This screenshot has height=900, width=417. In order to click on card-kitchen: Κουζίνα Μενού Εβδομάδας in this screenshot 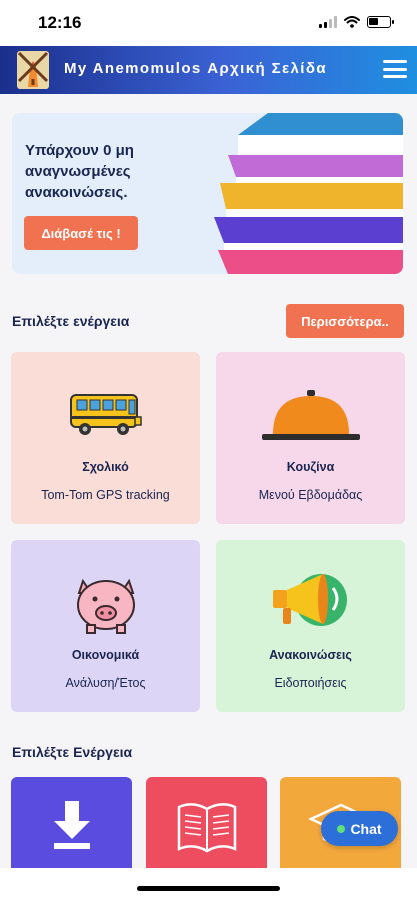, I will do `click(310, 438)`.